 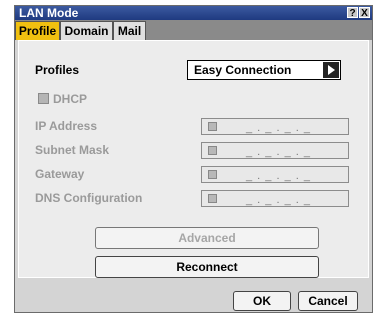 What do you see at coordinates (193, 30) in the screenshot?
I see `tab-bar: Profile Domain Mail` at bounding box center [193, 30].